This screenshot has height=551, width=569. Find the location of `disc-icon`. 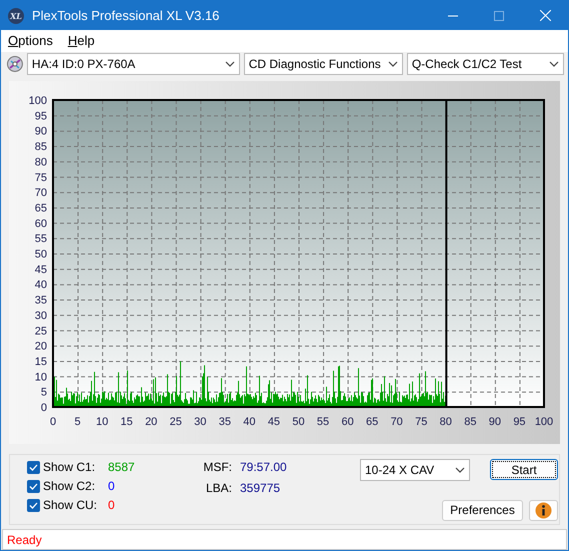

disc-icon is located at coordinates (15, 64).